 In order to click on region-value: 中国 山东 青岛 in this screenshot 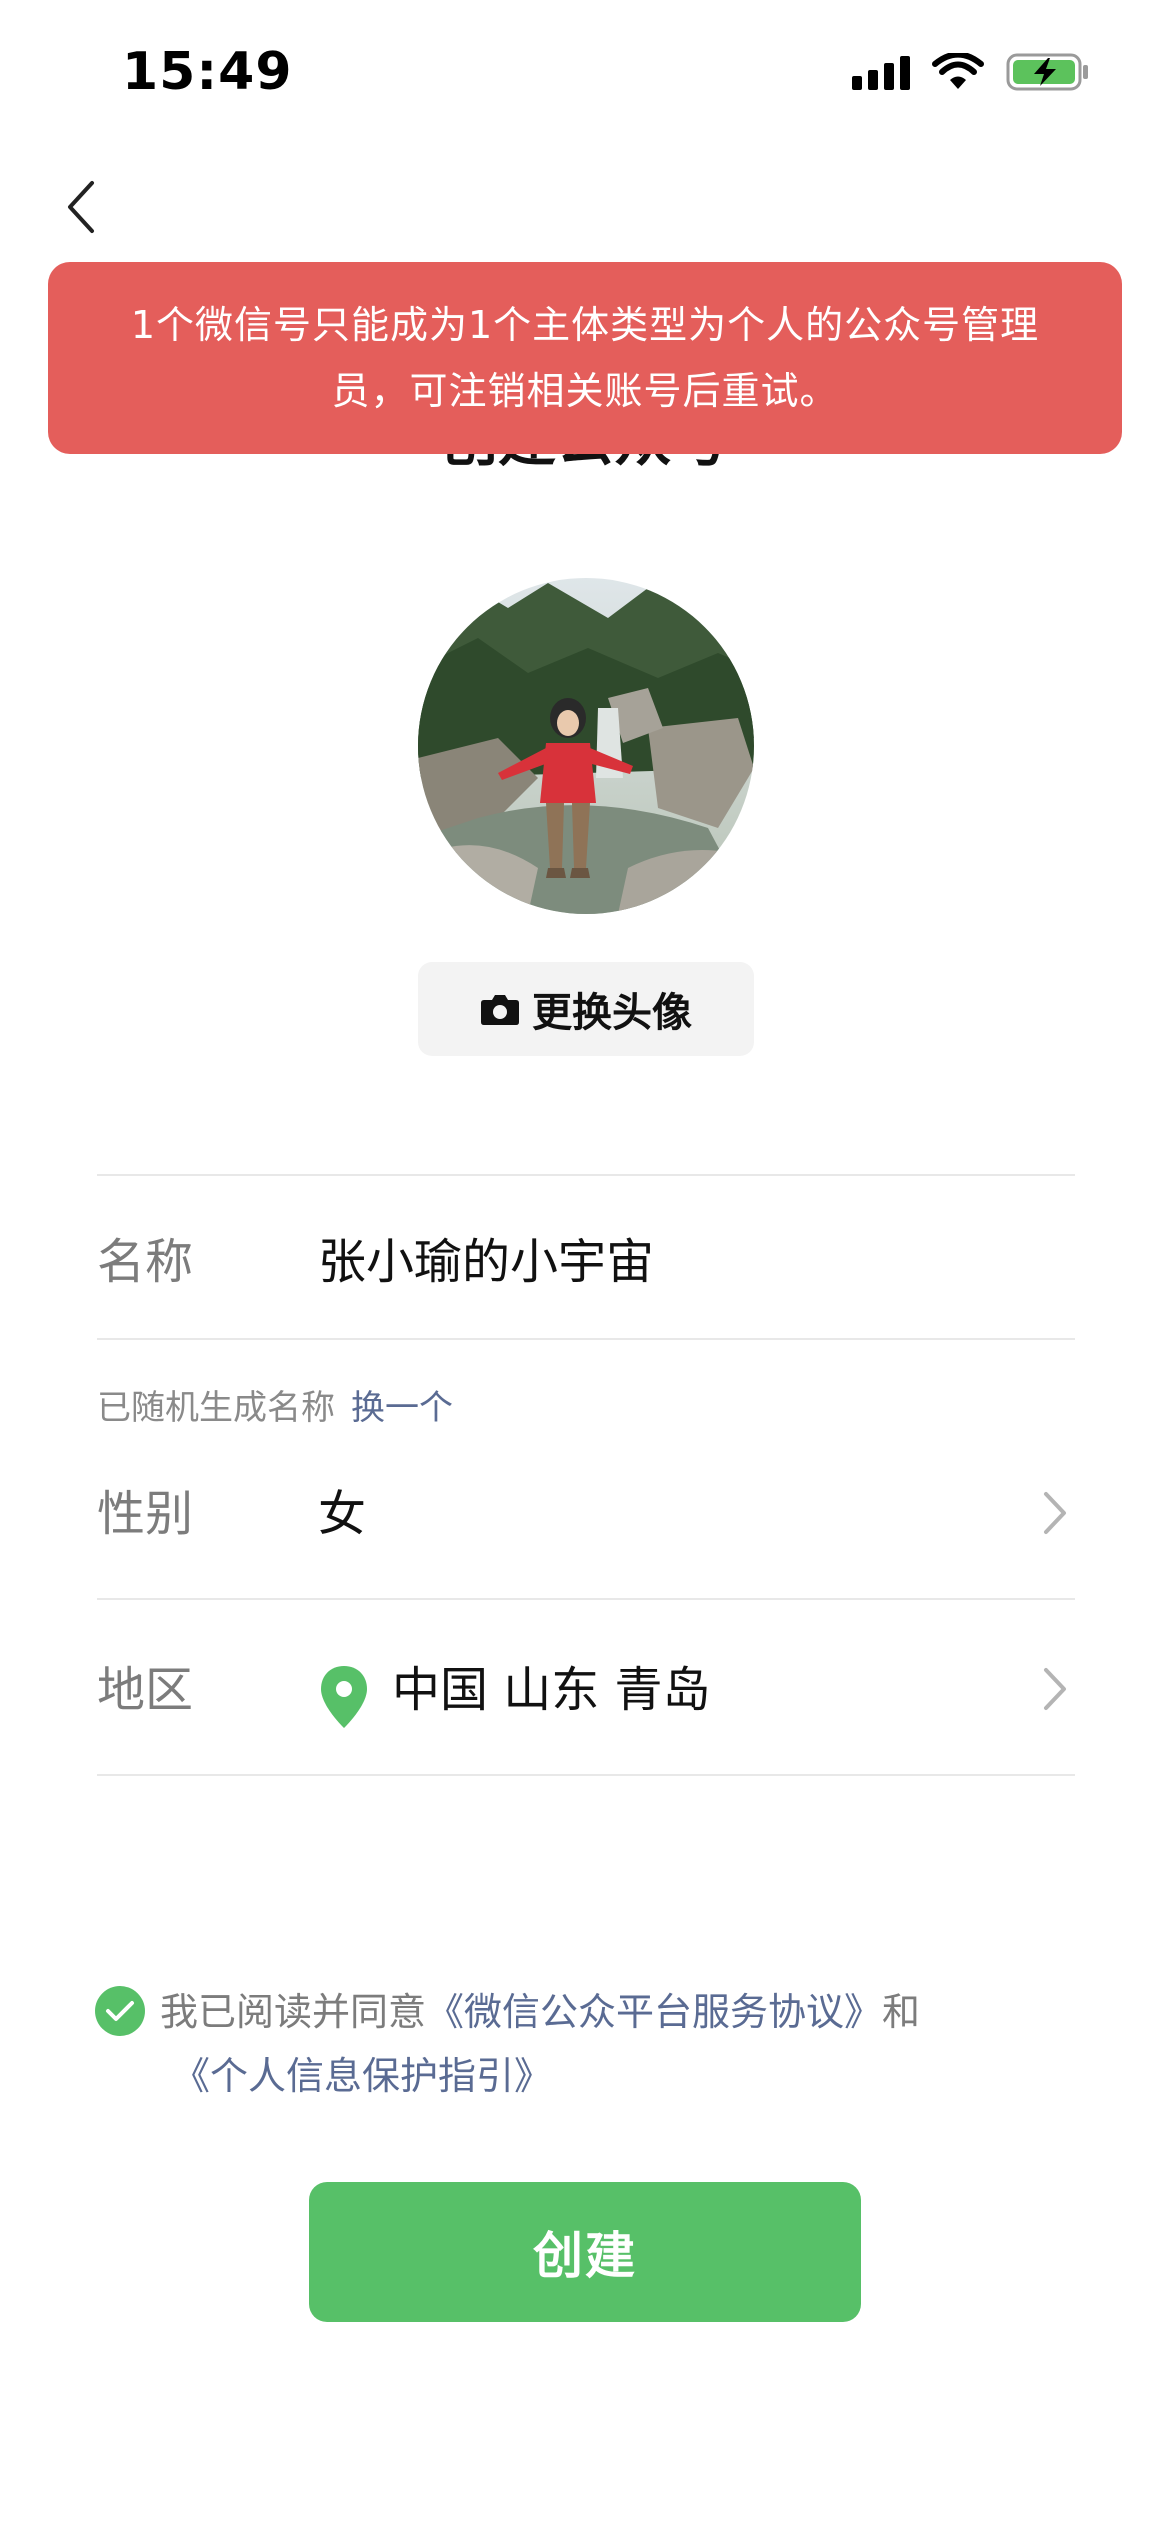, I will do `click(551, 1685)`.